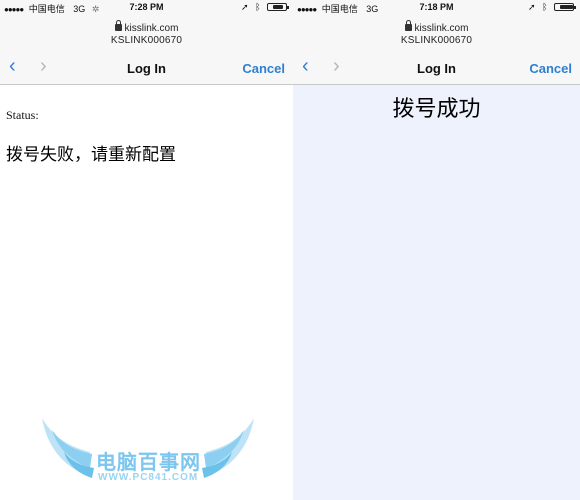 The width and height of the screenshot is (580, 500). What do you see at coordinates (436, 109) in the screenshot?
I see `dial-success-message: 拨号成功` at bounding box center [436, 109].